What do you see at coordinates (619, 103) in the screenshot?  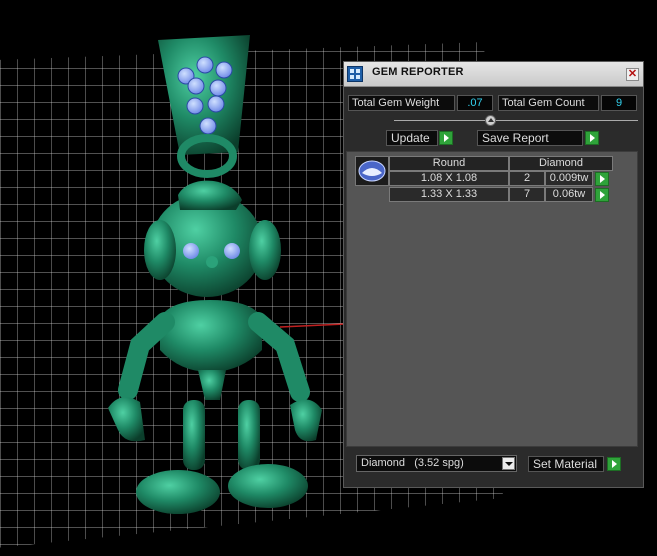 I see `total-gem-count-value: 9` at bounding box center [619, 103].